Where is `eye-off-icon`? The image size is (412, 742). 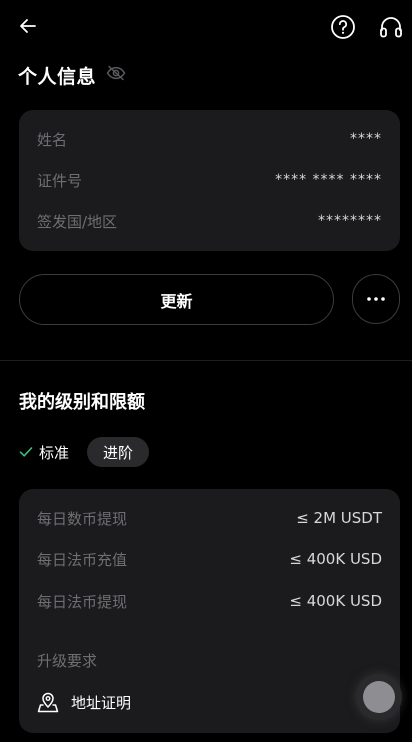
eye-off-icon is located at coordinates (116, 73).